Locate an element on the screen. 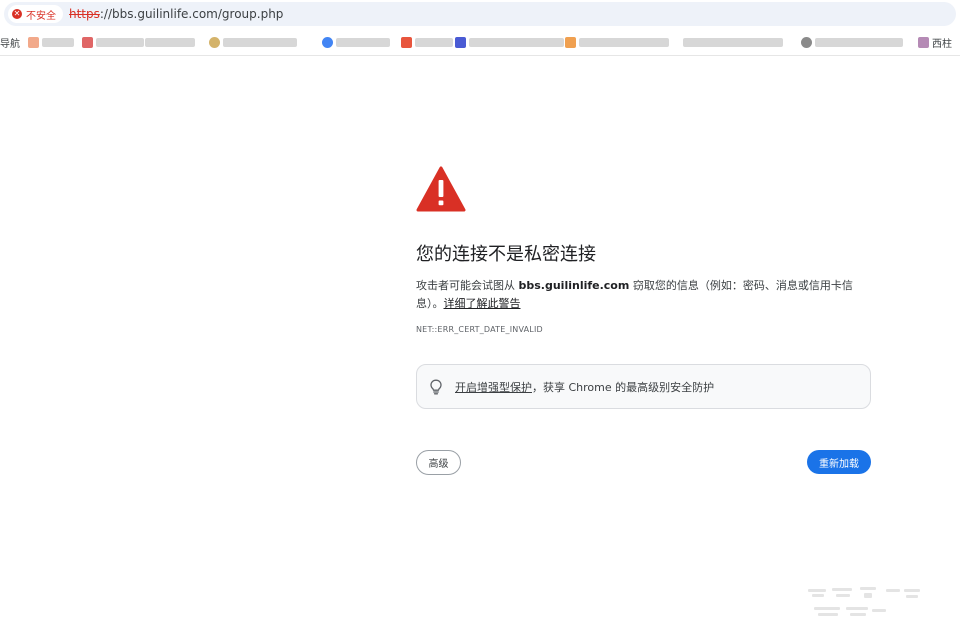  enhanced-protection-text: 开启增强型保护，获享 Chrome 的最高级别安全防护 is located at coordinates (584, 387).